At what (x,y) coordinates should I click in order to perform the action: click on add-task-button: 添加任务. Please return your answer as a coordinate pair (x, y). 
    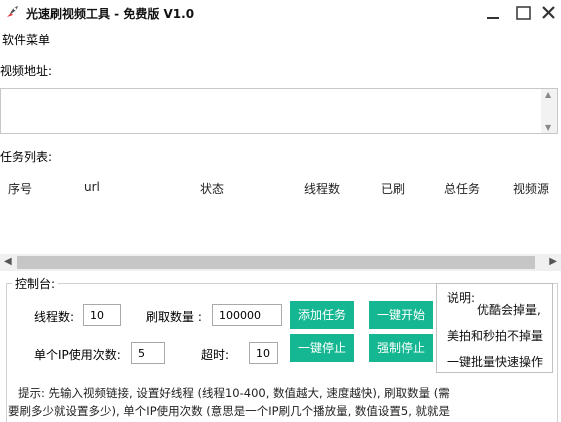
    Looking at the image, I should click on (322, 315).